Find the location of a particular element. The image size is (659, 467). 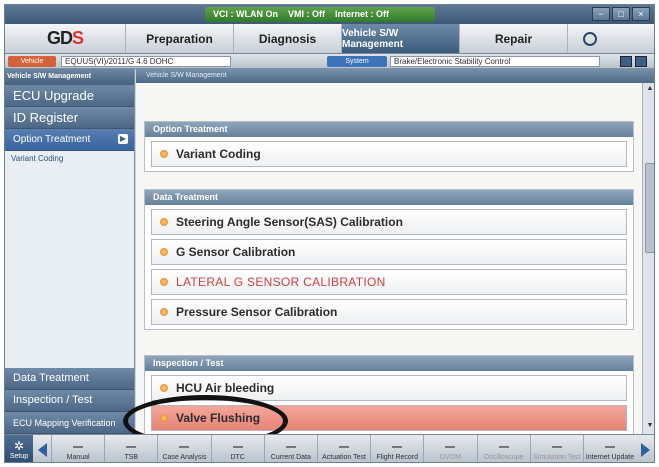

toolbar-oscilloscope: Oscilloscope is located at coordinates (503, 448).